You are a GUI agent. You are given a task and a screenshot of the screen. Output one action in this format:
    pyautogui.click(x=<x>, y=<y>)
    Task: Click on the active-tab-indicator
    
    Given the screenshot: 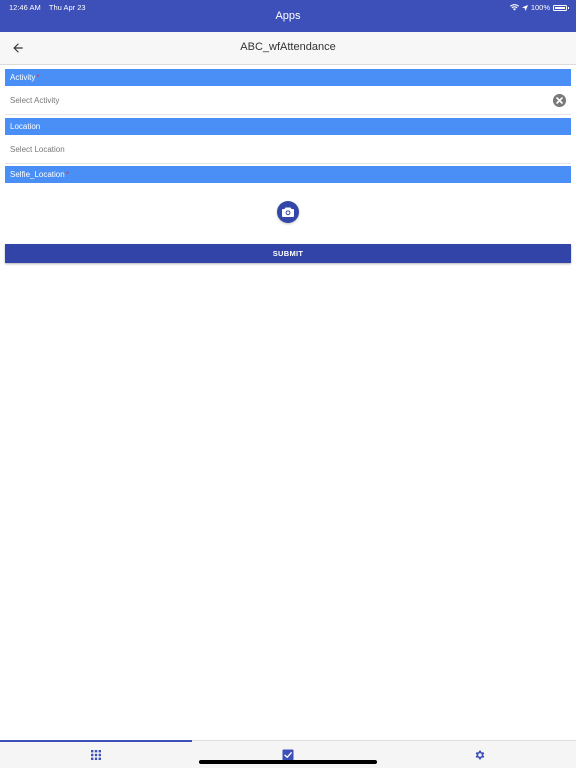 What is the action you would take?
    pyautogui.click(x=96, y=741)
    